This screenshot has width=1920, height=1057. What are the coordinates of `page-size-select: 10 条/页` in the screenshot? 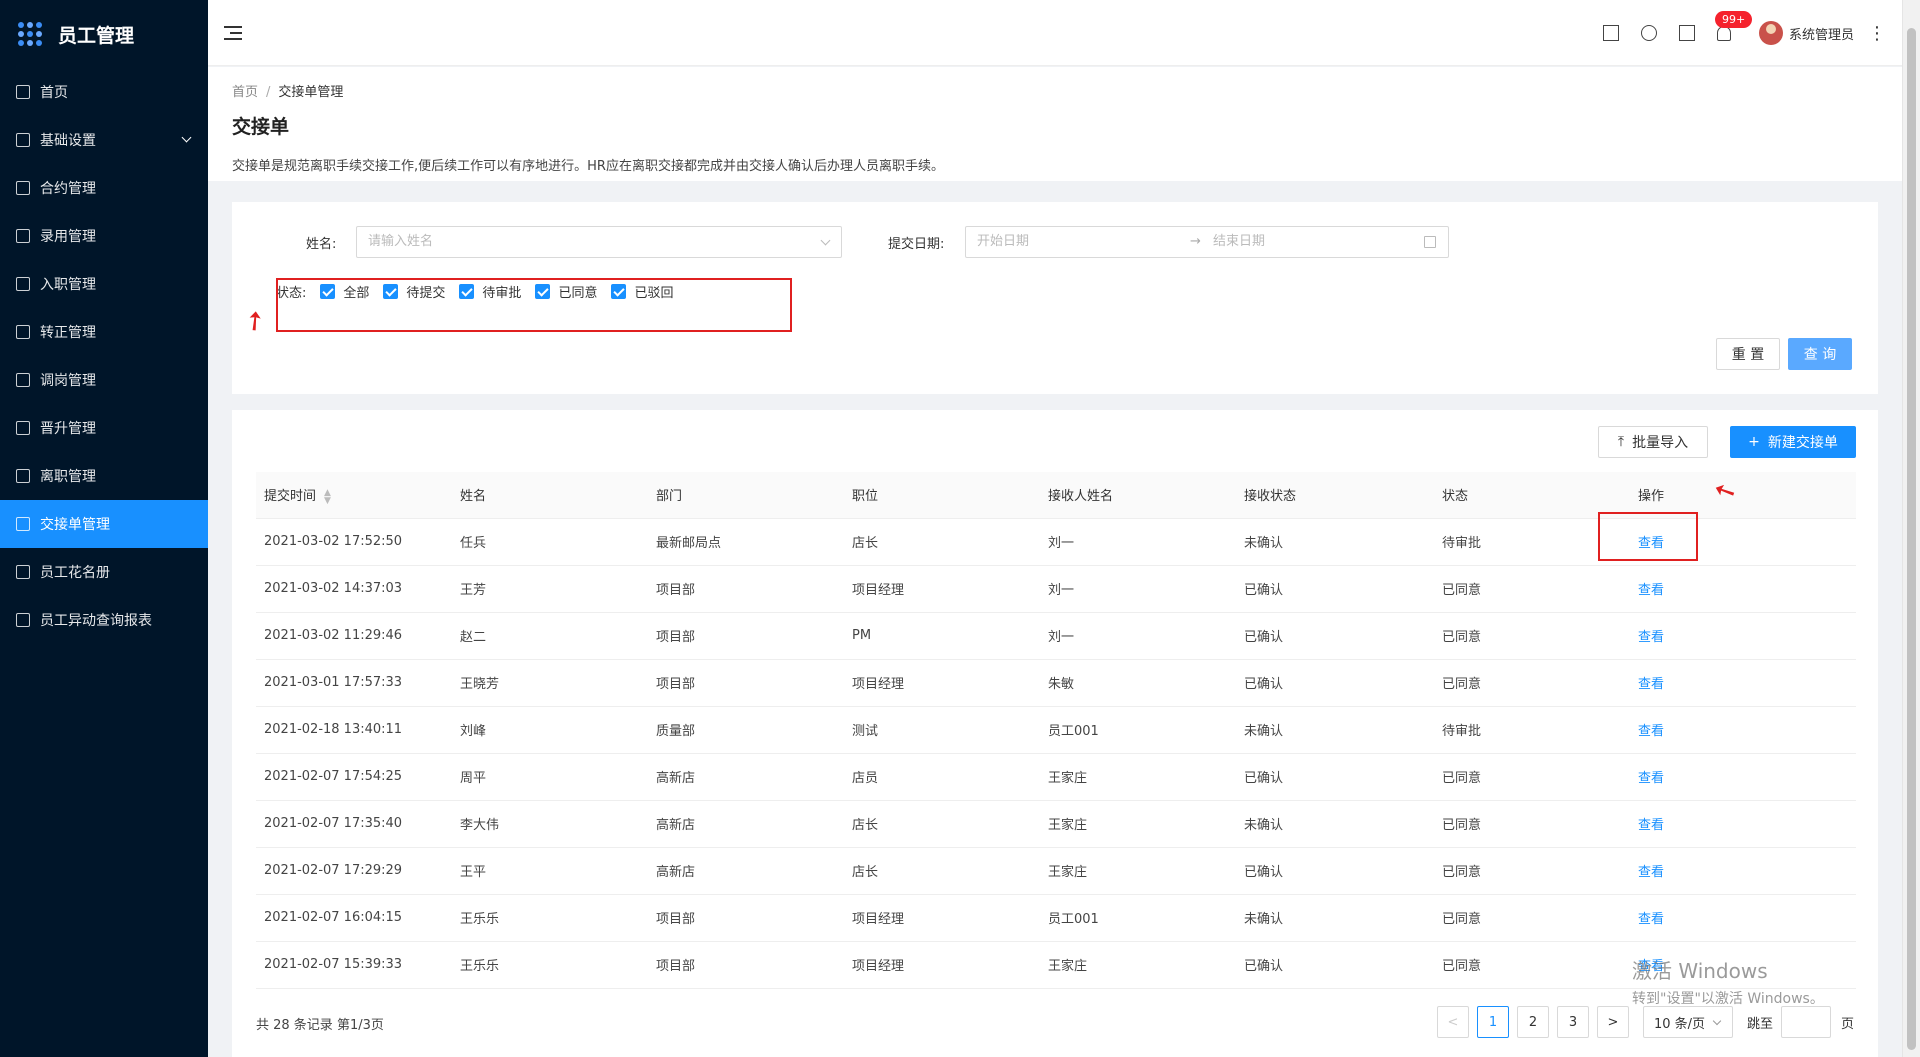 It's located at (1687, 1022).